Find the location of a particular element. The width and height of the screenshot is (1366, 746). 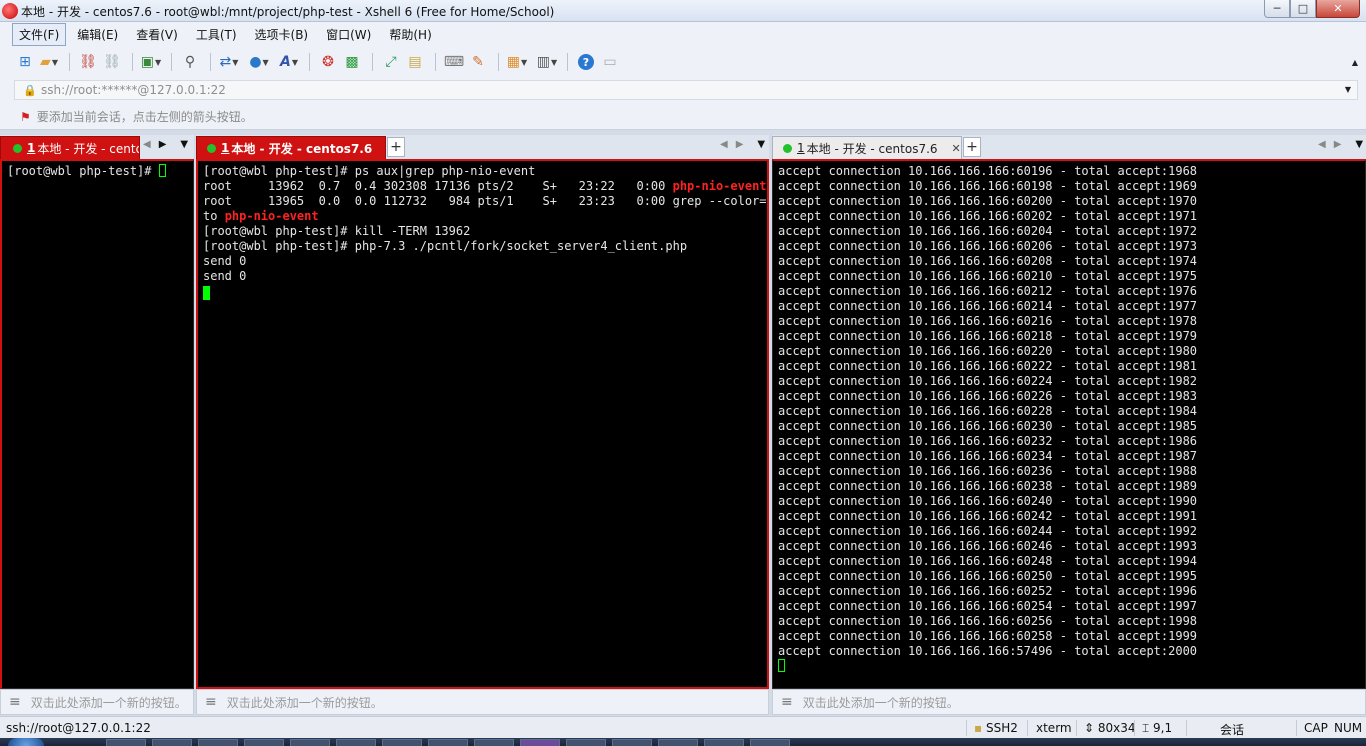

minimize-button: ─ is located at coordinates (1277, 9).